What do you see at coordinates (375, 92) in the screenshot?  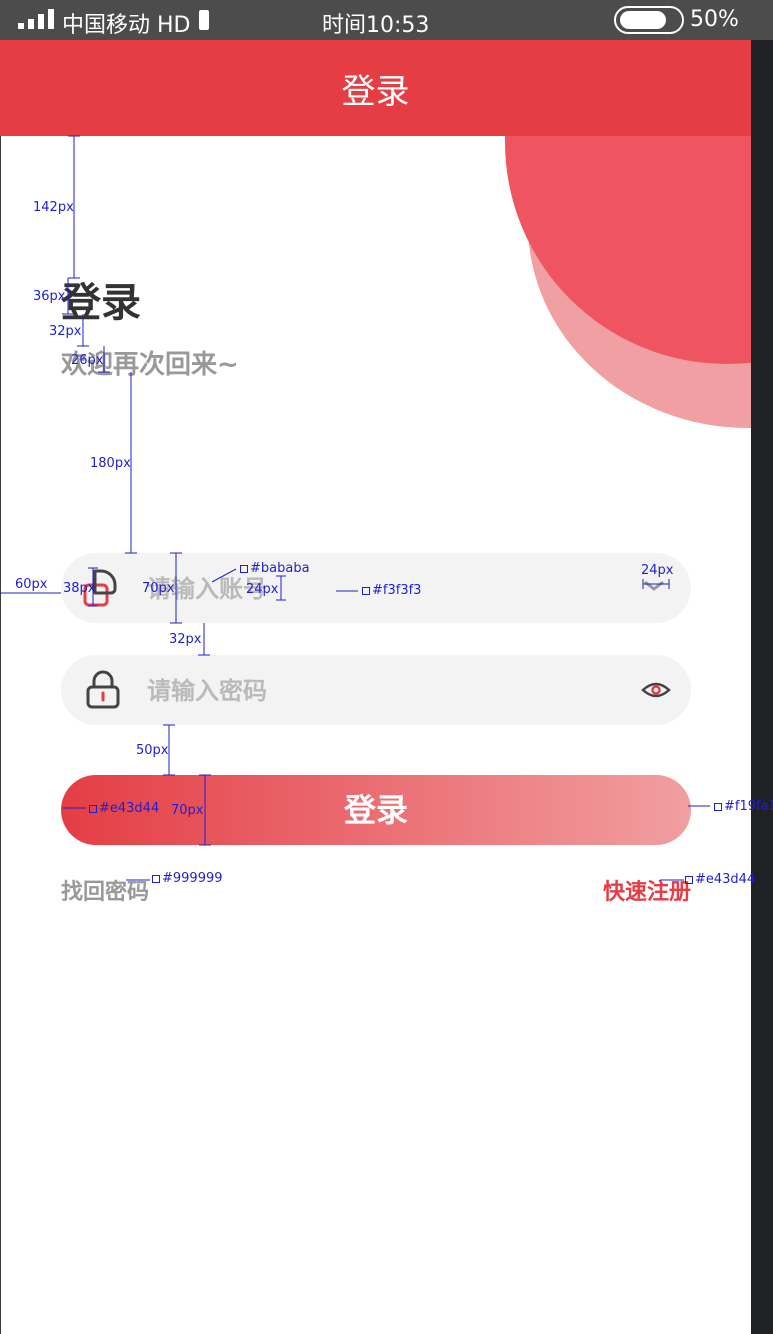 I see `nav-title: 登录` at bounding box center [375, 92].